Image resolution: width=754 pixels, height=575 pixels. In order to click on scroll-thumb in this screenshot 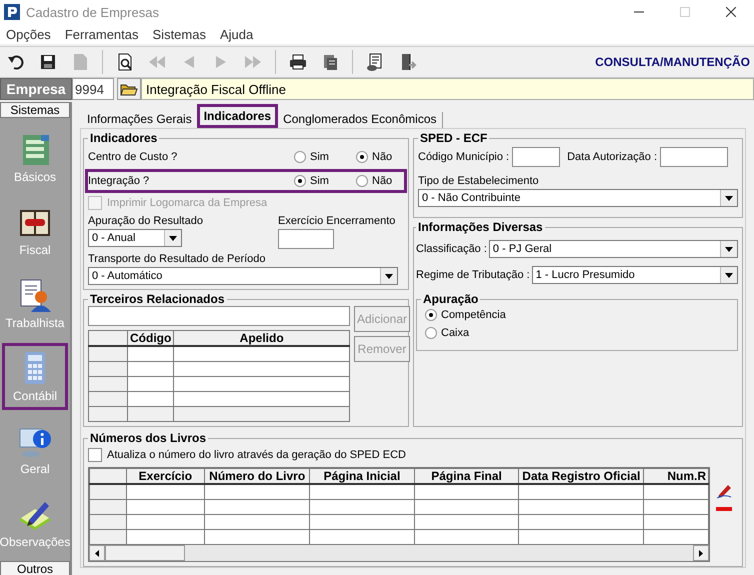, I will do `click(145, 553)`.